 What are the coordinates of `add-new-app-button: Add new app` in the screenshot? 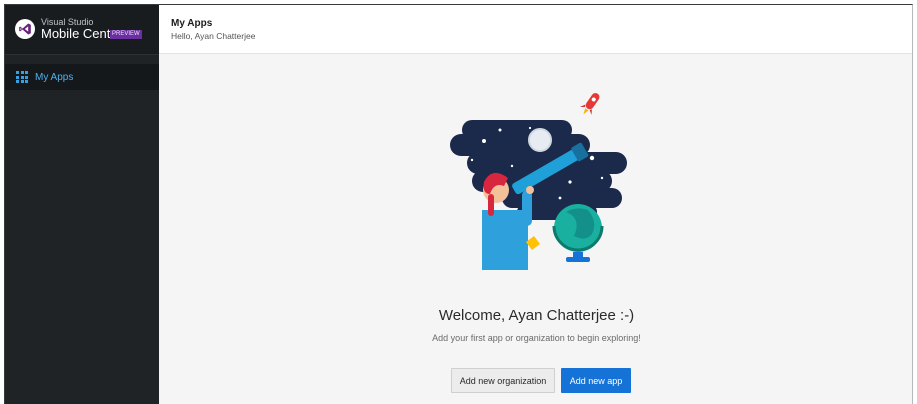 It's located at (596, 380).